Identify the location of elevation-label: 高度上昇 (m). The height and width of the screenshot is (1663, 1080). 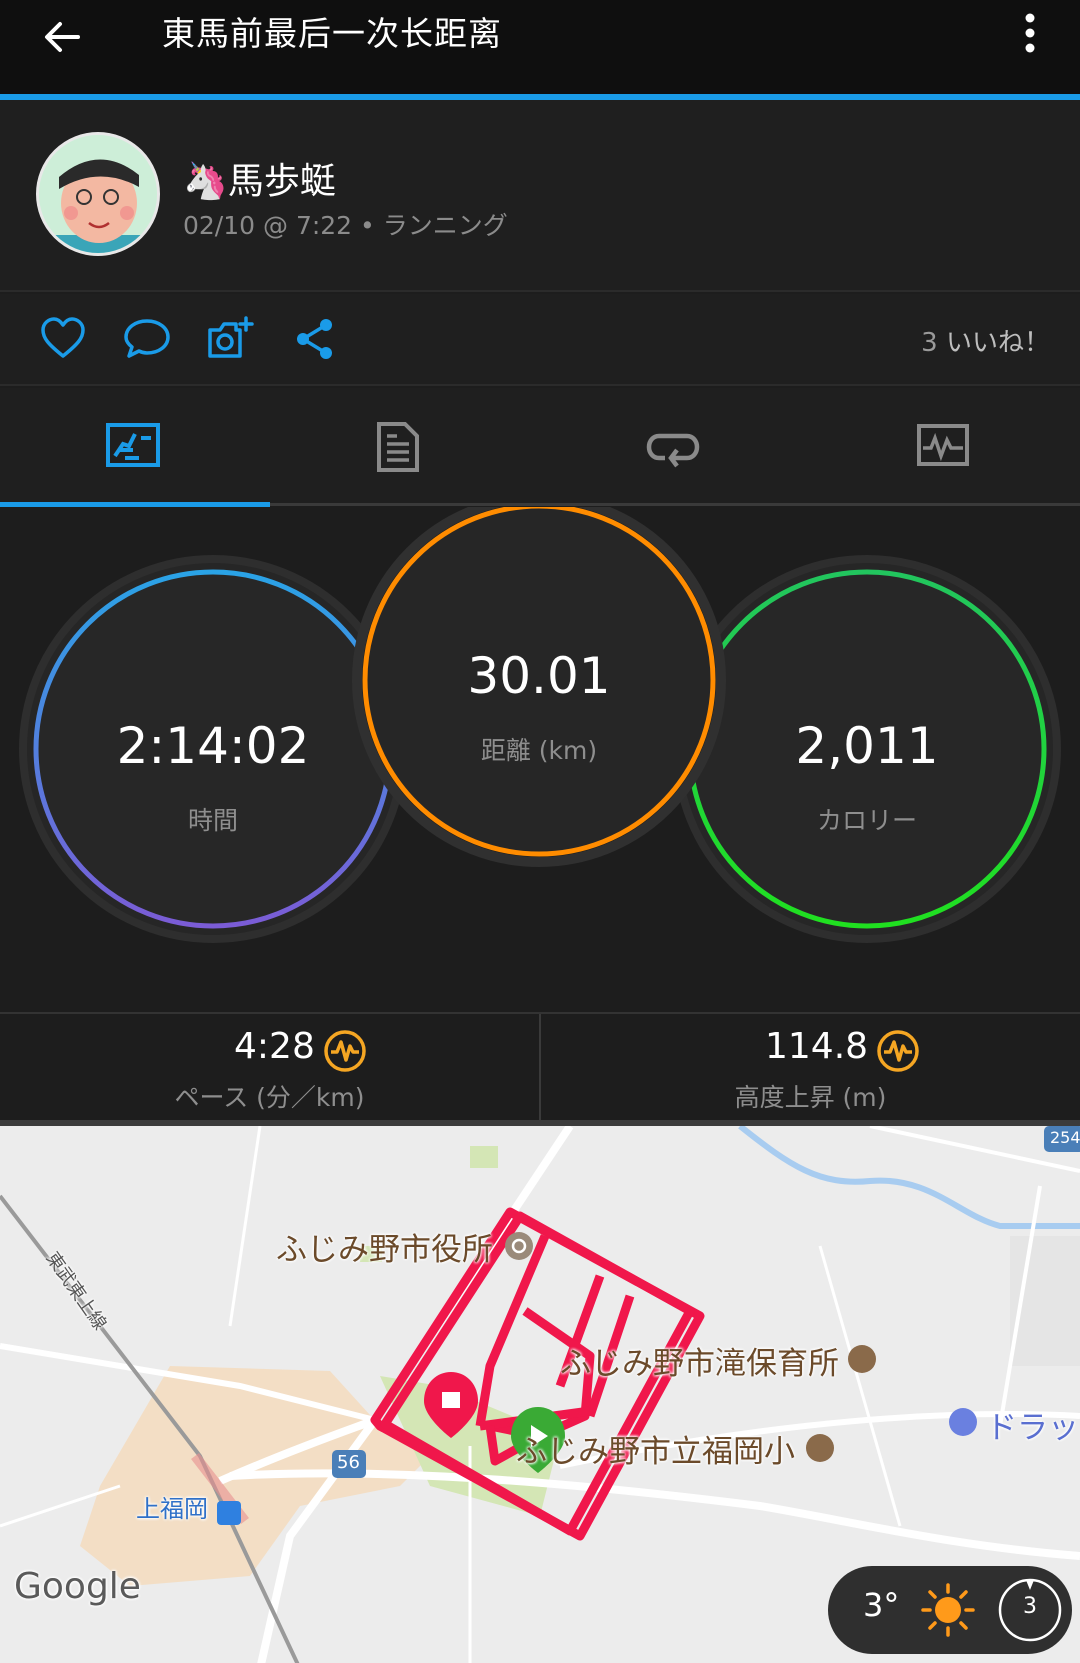
(810, 1097).